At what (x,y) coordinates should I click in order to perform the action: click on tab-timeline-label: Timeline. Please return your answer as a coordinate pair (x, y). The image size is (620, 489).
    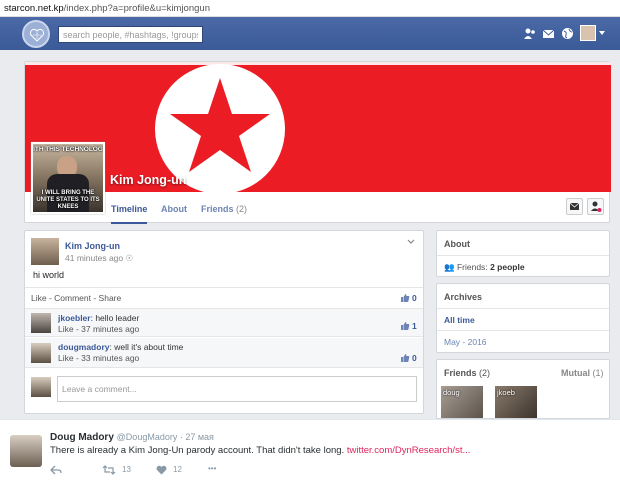
    Looking at the image, I should click on (129, 209).